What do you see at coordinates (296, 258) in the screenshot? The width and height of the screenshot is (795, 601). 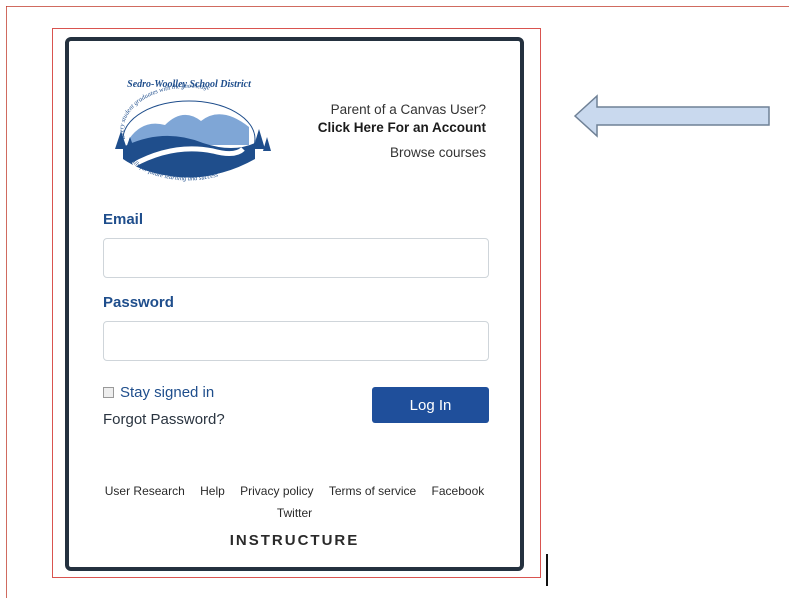 I see `email-field` at bounding box center [296, 258].